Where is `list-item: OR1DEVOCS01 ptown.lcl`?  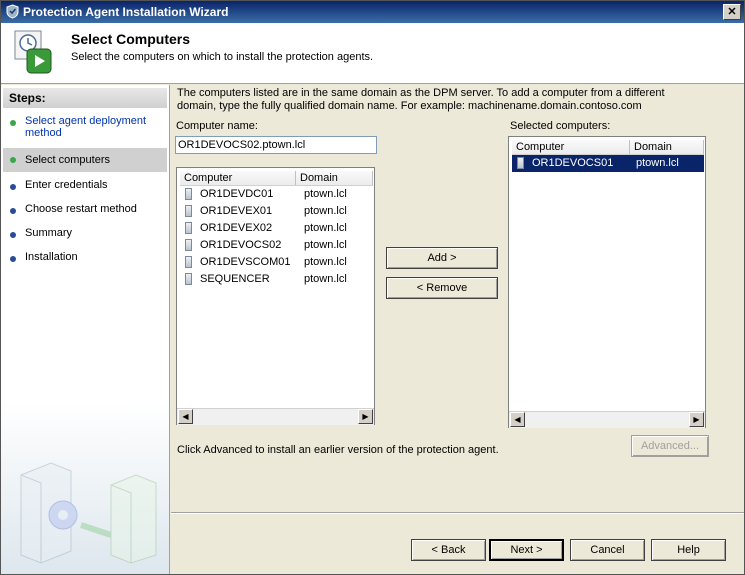 list-item: OR1DEVOCS01 ptown.lcl is located at coordinates (608, 163).